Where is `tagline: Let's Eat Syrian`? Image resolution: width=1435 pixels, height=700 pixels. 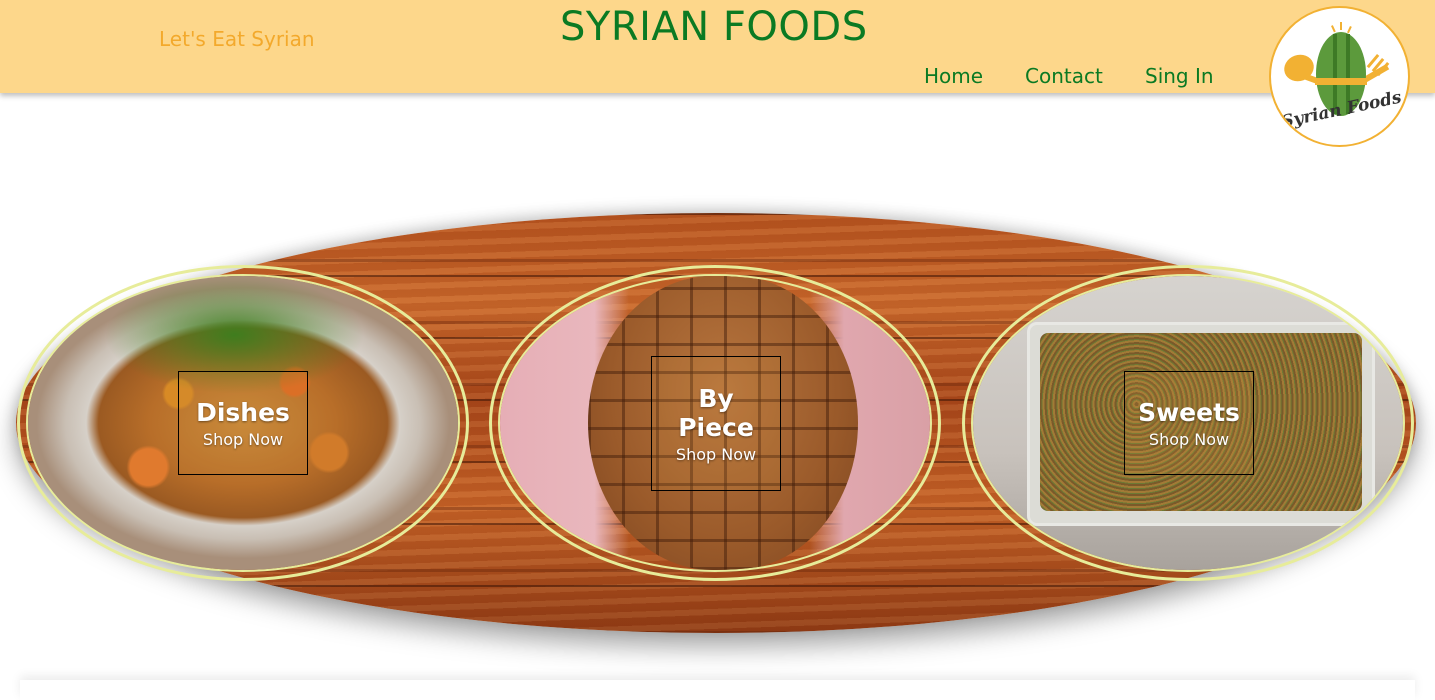
tagline: Let's Eat Syrian is located at coordinates (237, 39).